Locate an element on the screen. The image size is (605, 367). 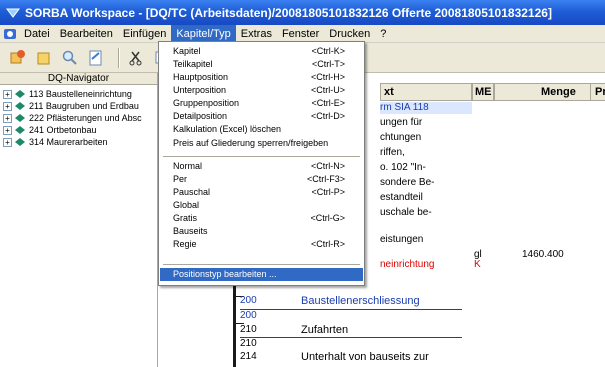
menu-einfuegen: Einfügen is located at coordinates (144, 34).